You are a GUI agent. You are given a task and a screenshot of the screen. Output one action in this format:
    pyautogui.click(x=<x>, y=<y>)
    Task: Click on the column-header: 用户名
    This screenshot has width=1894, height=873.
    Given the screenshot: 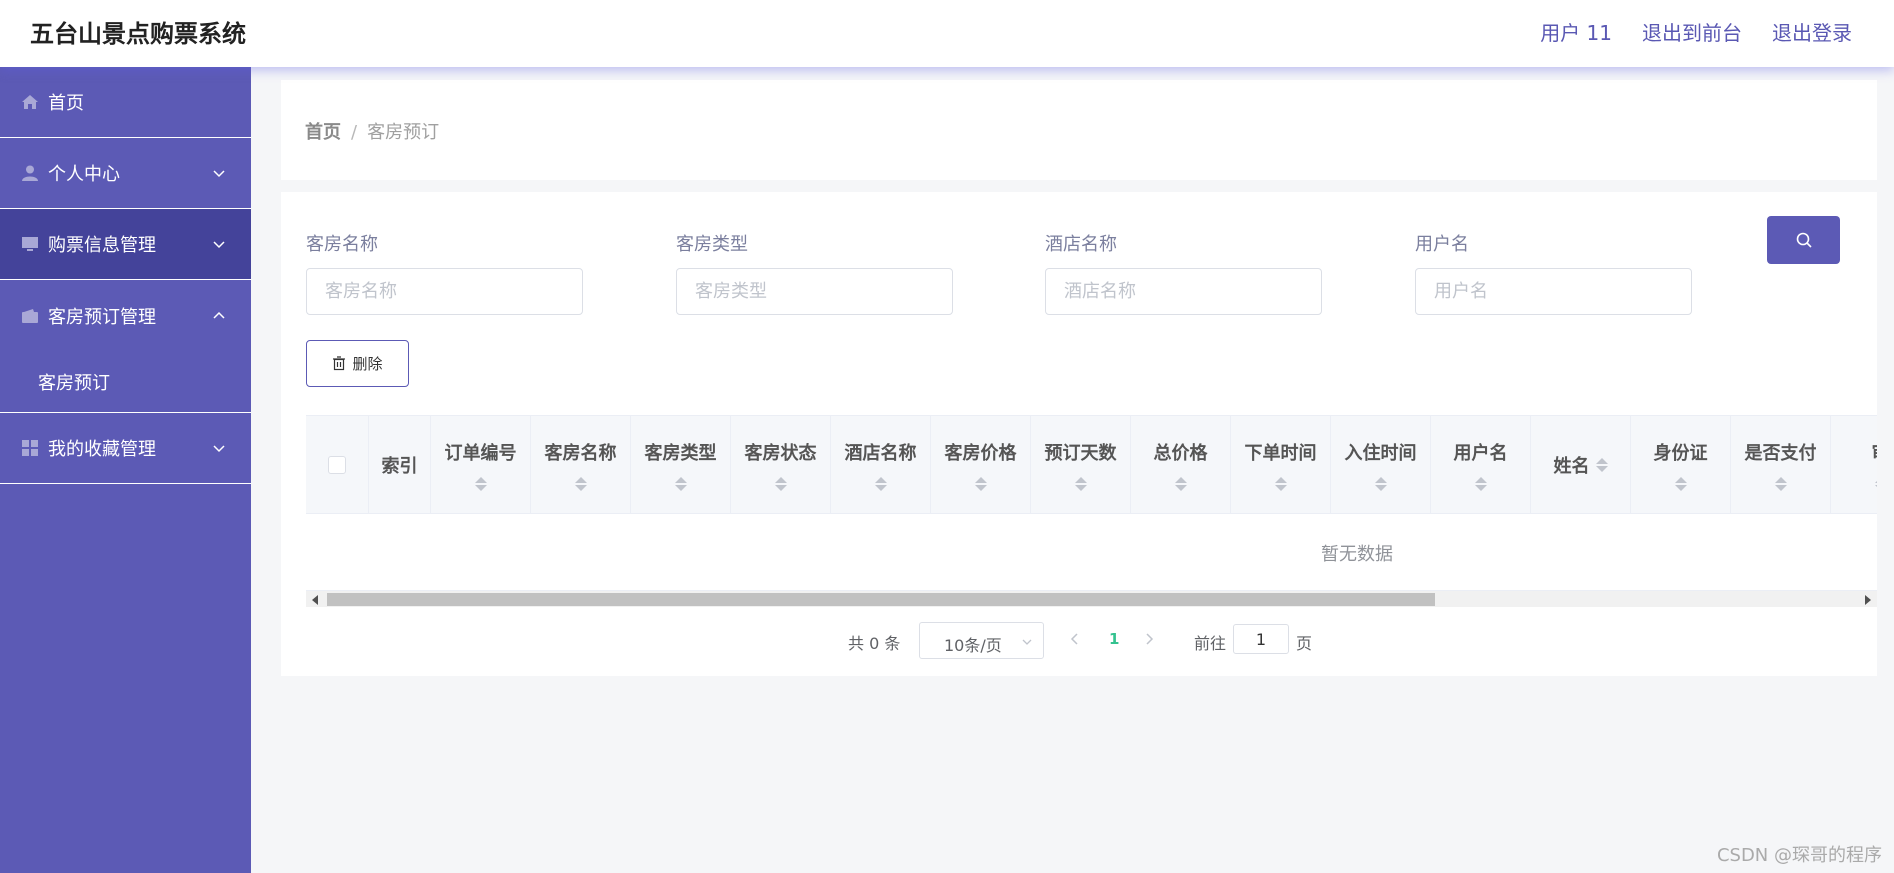 What is the action you would take?
    pyautogui.click(x=1481, y=465)
    